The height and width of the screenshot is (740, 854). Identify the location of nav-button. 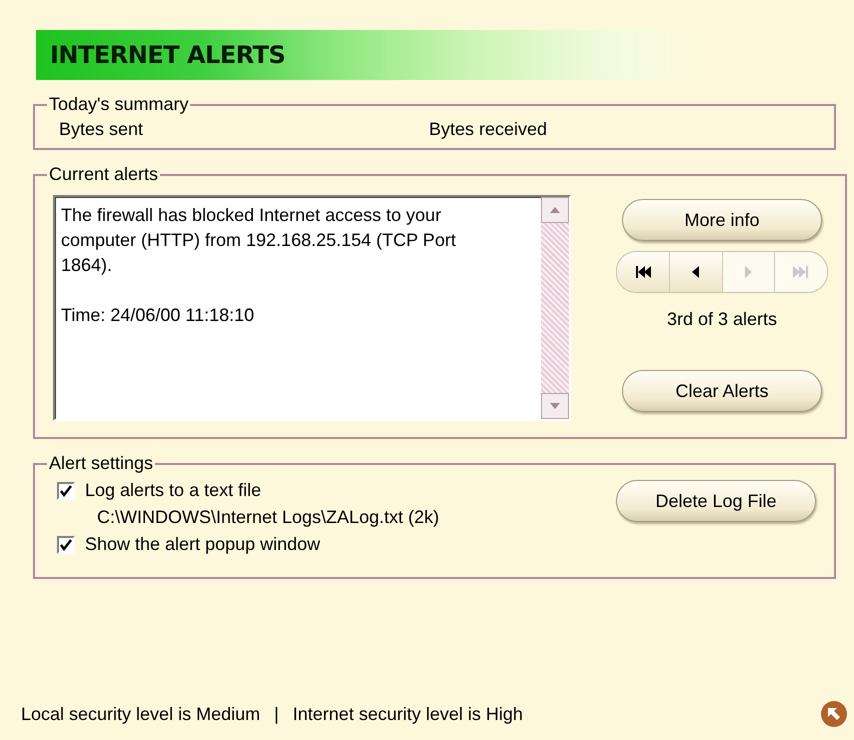
(643, 272).